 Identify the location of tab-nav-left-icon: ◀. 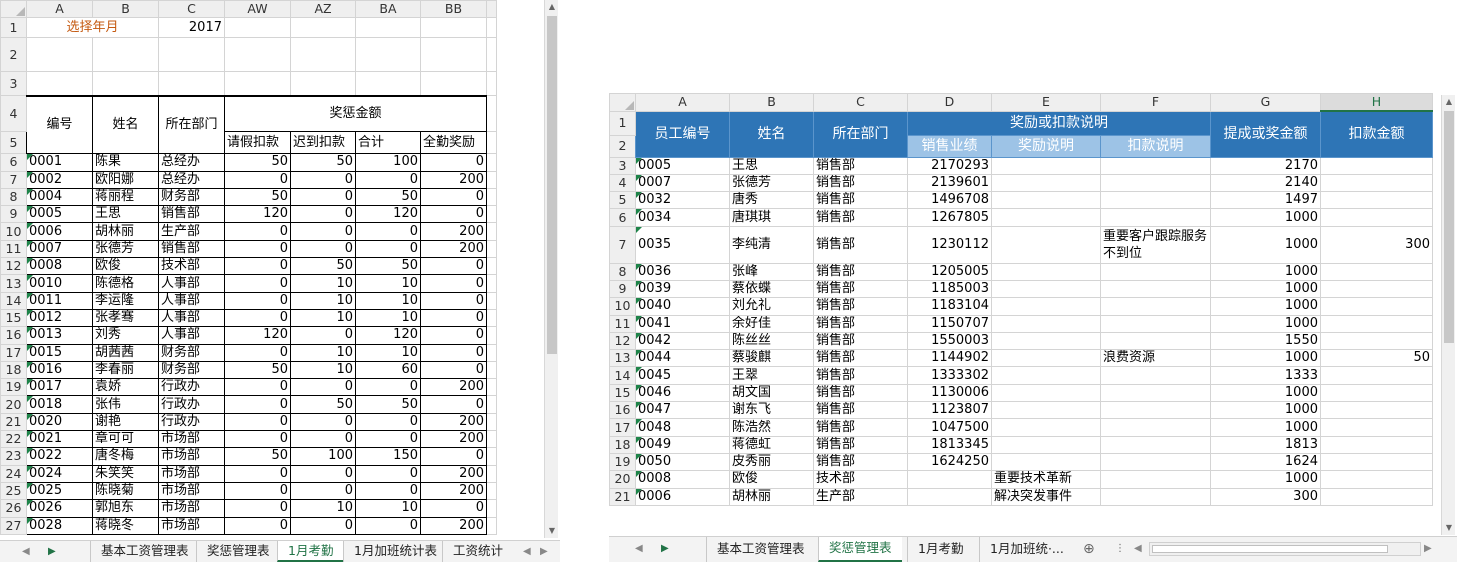
(26, 551).